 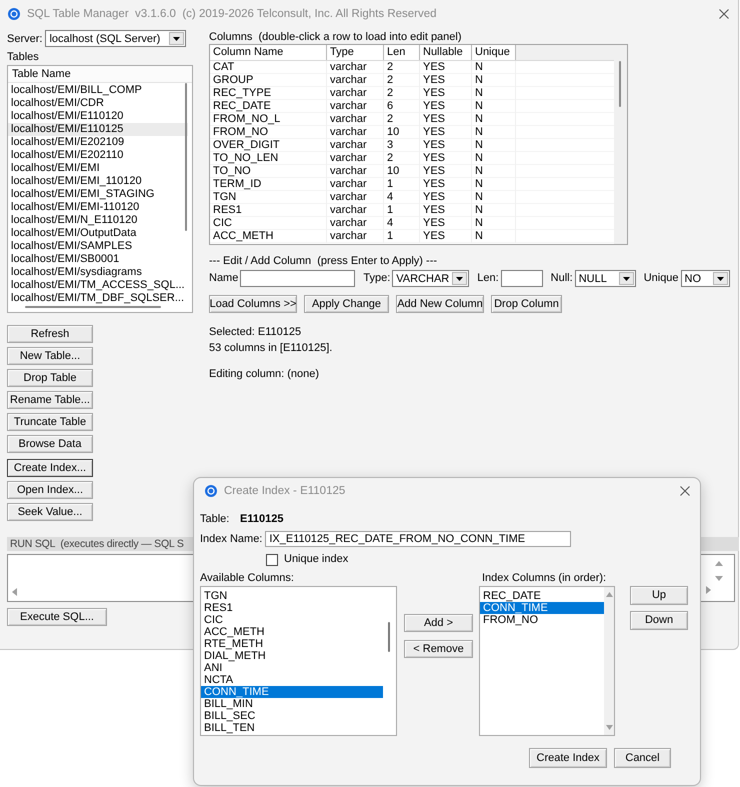 What do you see at coordinates (292, 716) in the screenshot?
I see `list-item: BILL_SEC` at bounding box center [292, 716].